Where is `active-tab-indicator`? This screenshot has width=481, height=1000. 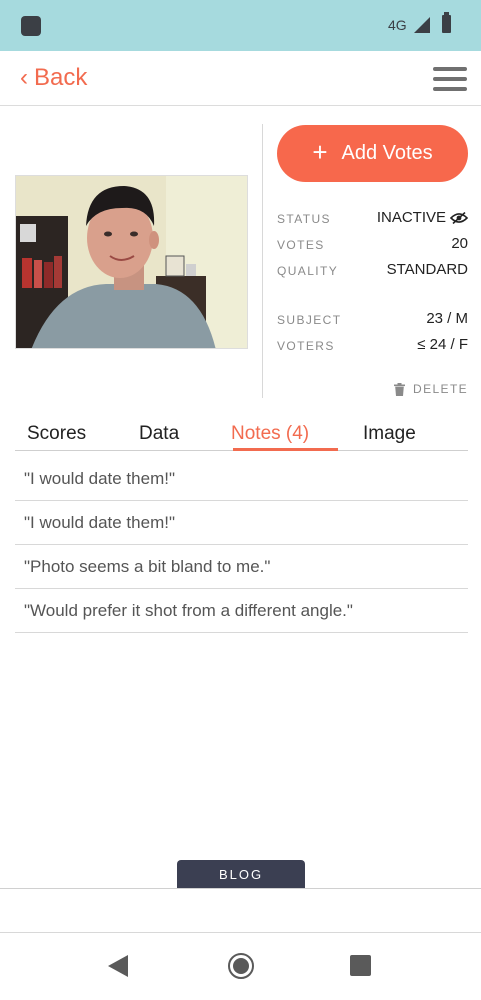
active-tab-indicator is located at coordinates (285, 449).